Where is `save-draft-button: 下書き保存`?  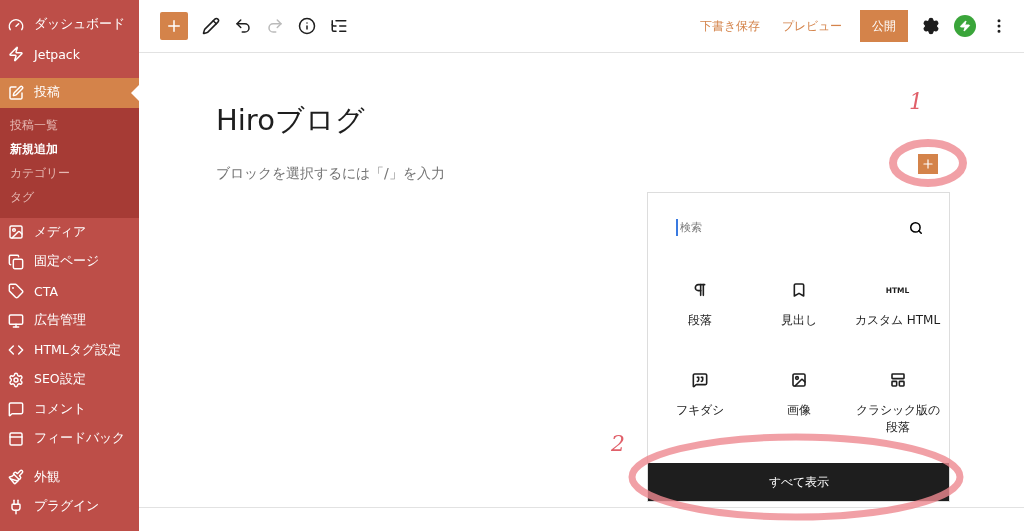
save-draft-button: 下書き保存 is located at coordinates (730, 26).